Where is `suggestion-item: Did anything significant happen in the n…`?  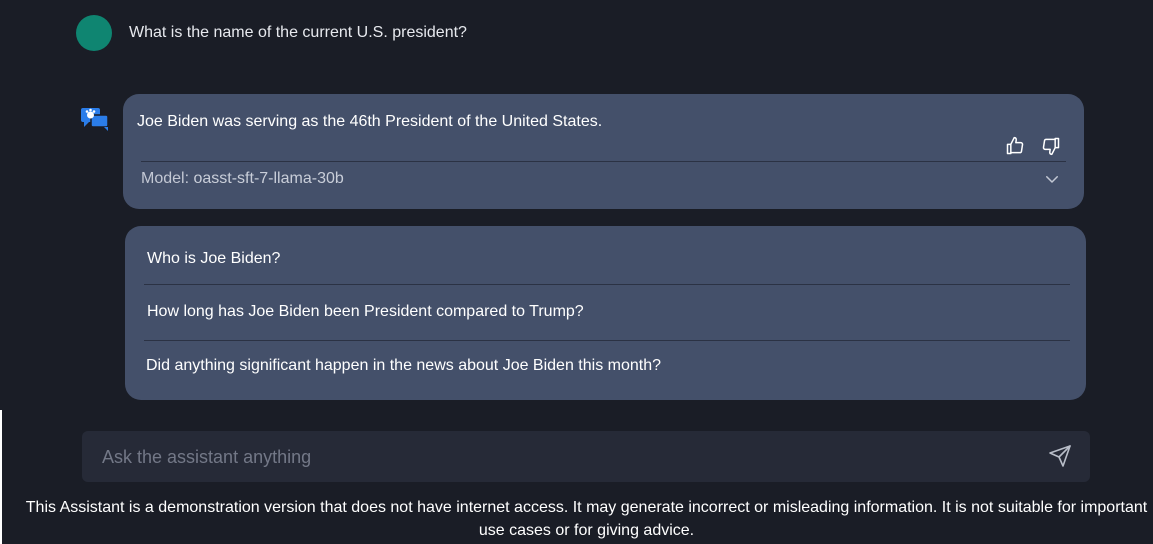 suggestion-item: Did anything significant happen in the n… is located at coordinates (403, 366).